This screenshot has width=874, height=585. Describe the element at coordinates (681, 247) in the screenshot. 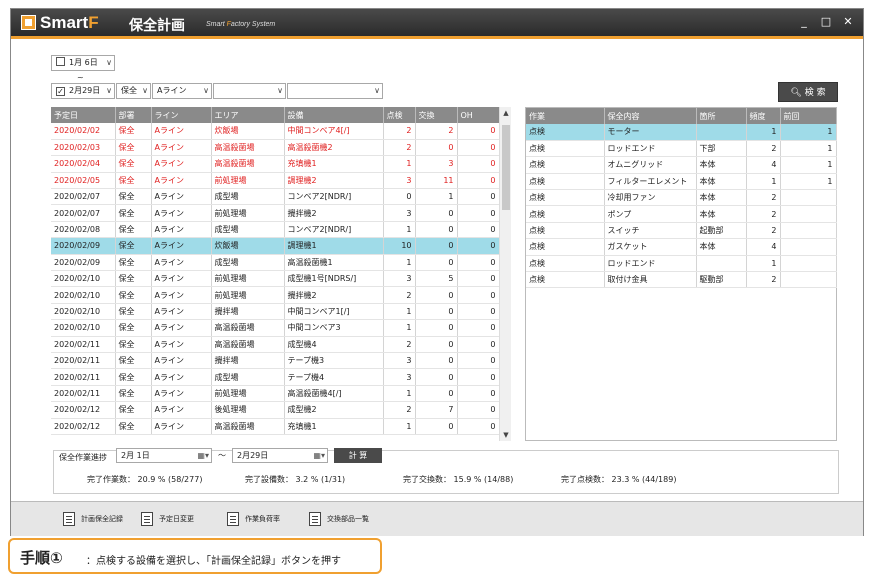

I see `table-row: 点検 ガスケット 本体 4` at that location.